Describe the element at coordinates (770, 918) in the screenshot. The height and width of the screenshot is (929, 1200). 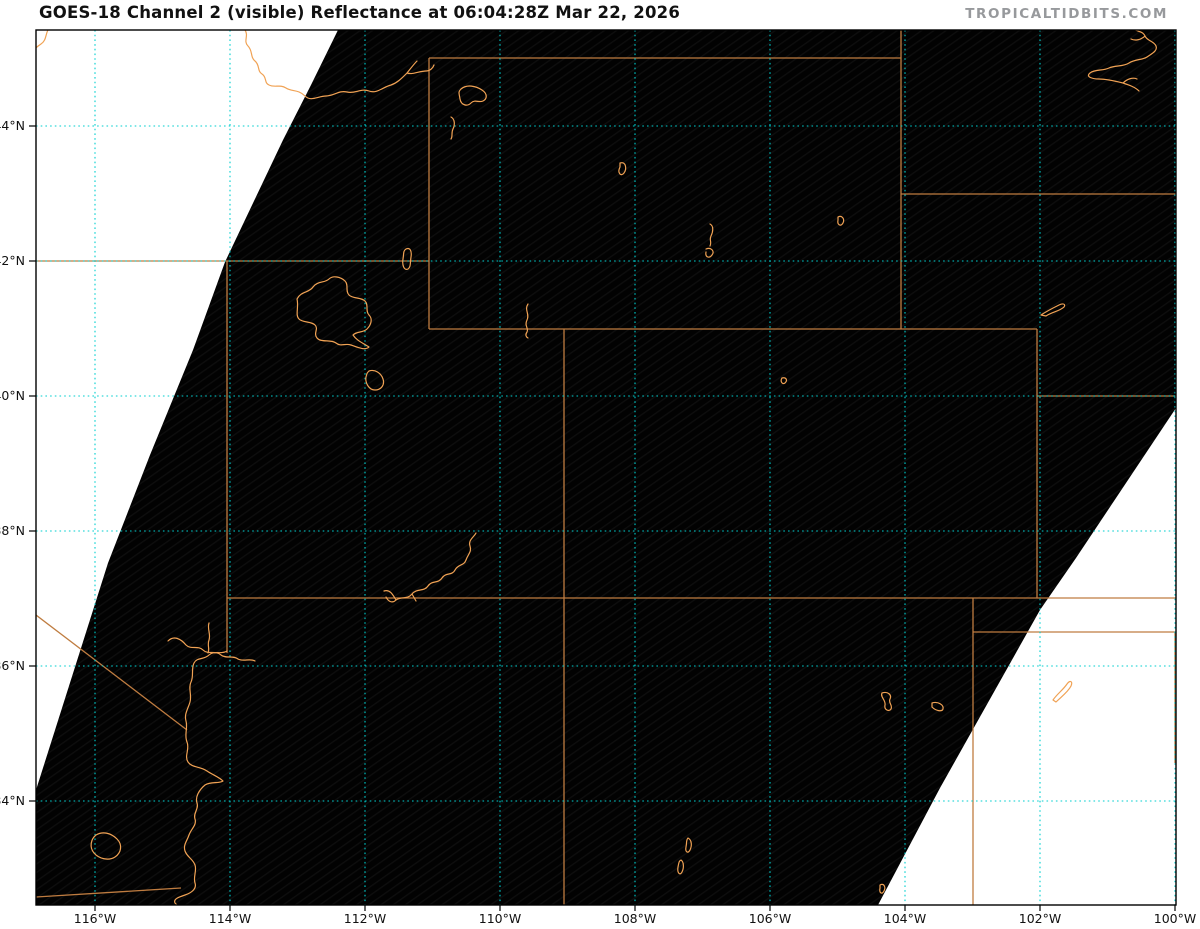
I see `axis-label-lon-106°W: 106°W` at that location.